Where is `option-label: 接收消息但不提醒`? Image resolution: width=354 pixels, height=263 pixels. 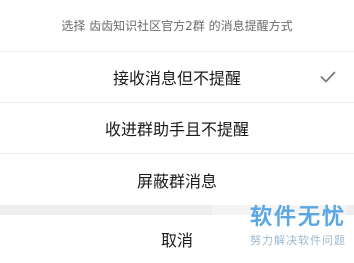 option-label: 接收消息但不提醒 is located at coordinates (176, 78).